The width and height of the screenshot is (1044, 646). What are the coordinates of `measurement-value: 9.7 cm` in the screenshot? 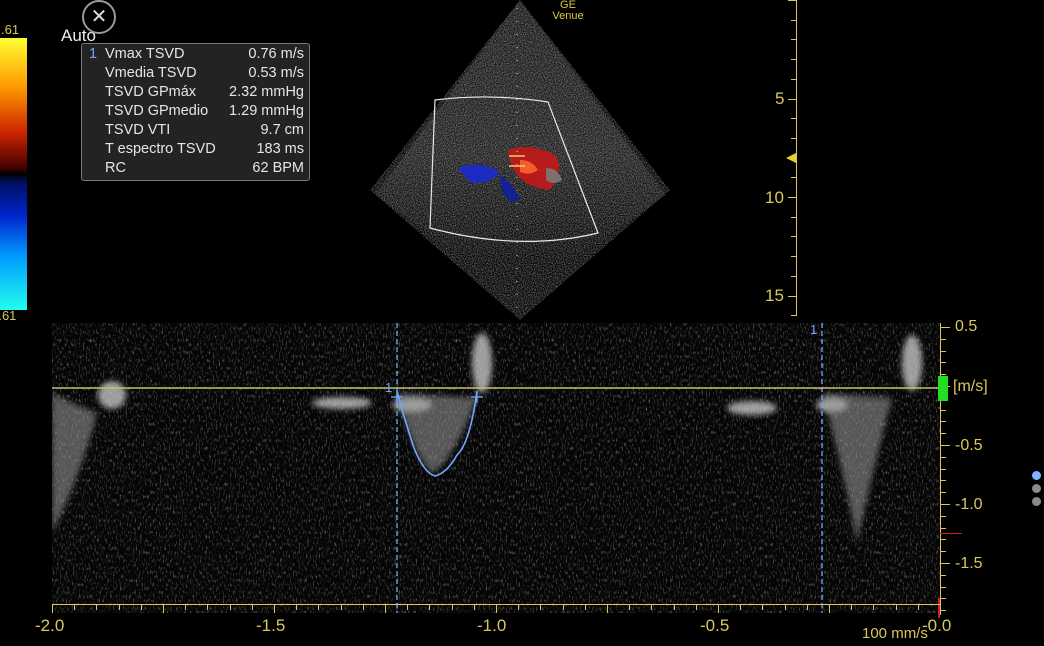 It's located at (282, 130).